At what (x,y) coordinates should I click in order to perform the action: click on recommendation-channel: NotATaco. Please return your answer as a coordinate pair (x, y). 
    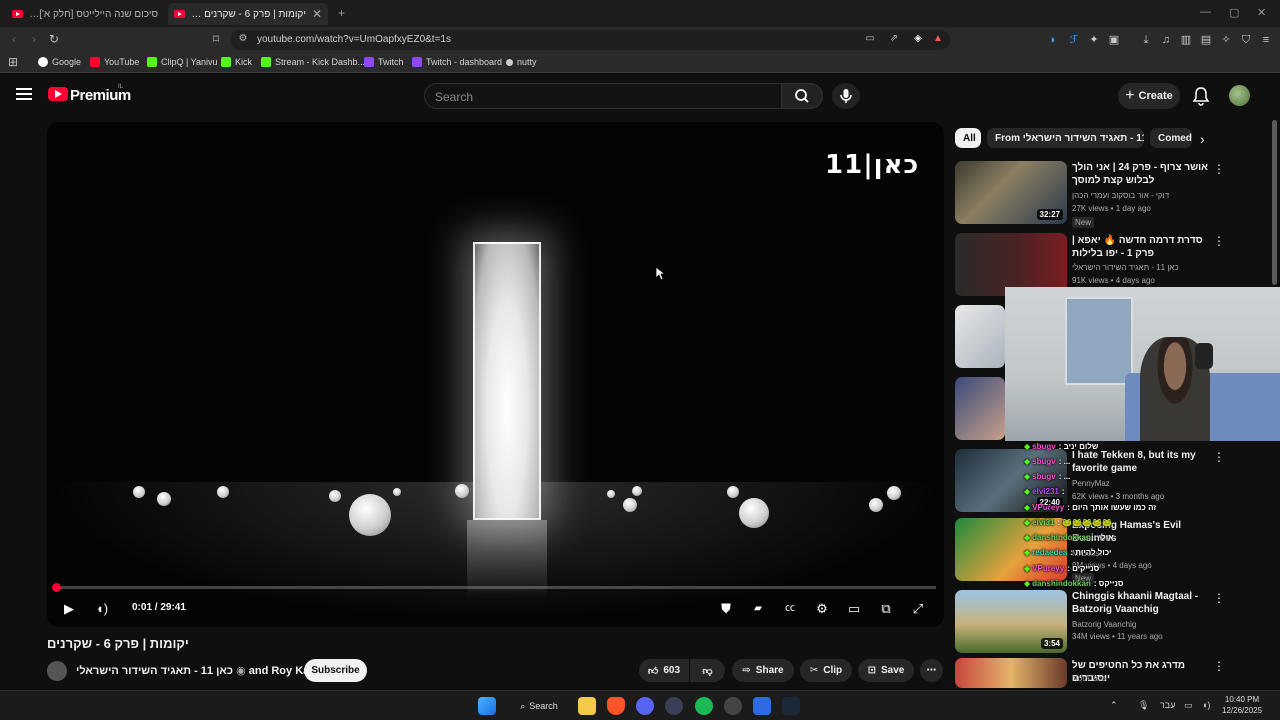
    Looking at the image, I should click on (1089, 678).